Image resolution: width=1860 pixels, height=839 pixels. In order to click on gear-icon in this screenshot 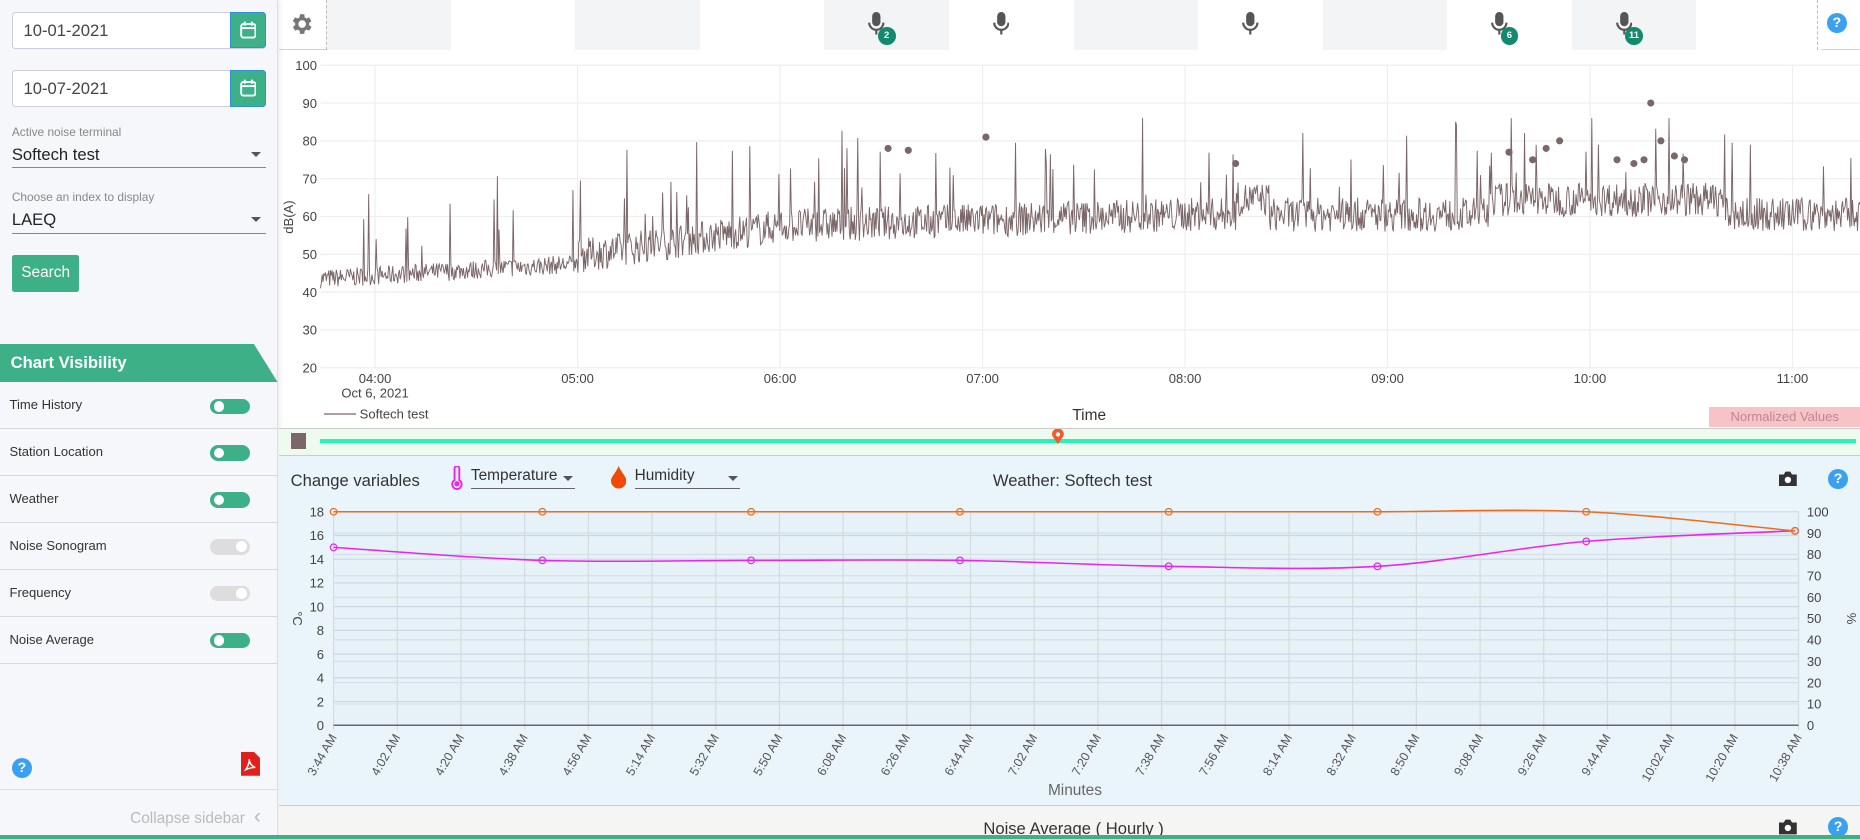, I will do `click(301, 24)`.